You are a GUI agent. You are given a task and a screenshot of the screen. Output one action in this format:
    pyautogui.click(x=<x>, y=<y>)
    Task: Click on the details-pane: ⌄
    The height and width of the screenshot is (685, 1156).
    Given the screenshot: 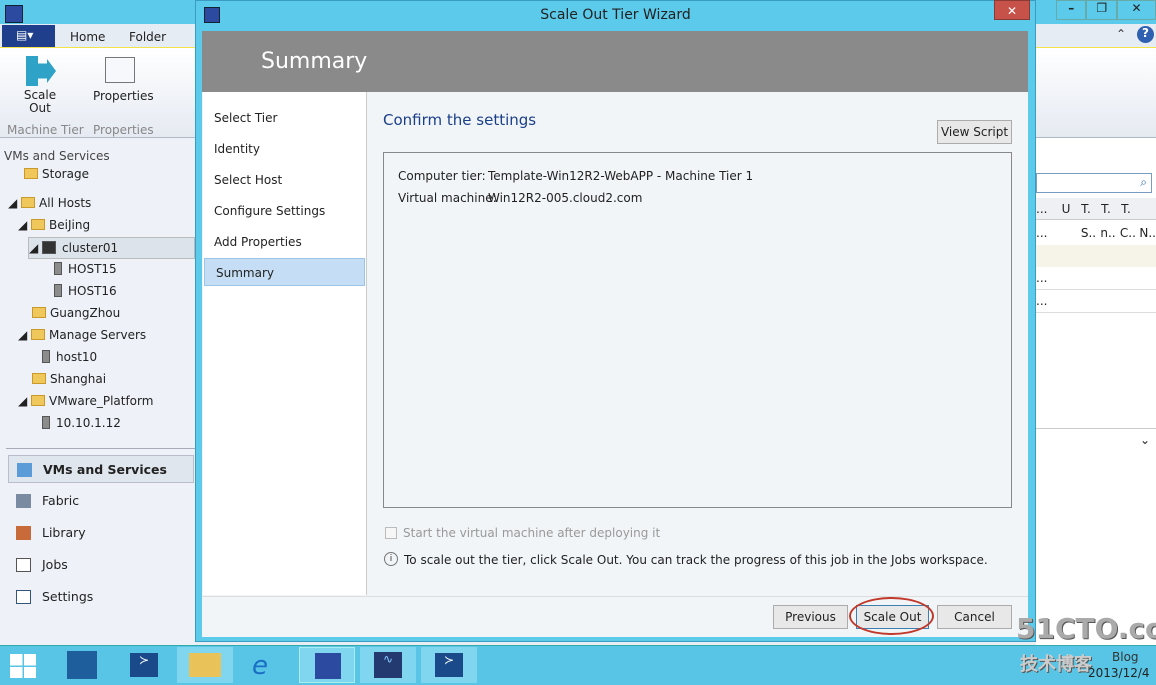 What is the action you would take?
    pyautogui.click(x=1096, y=441)
    